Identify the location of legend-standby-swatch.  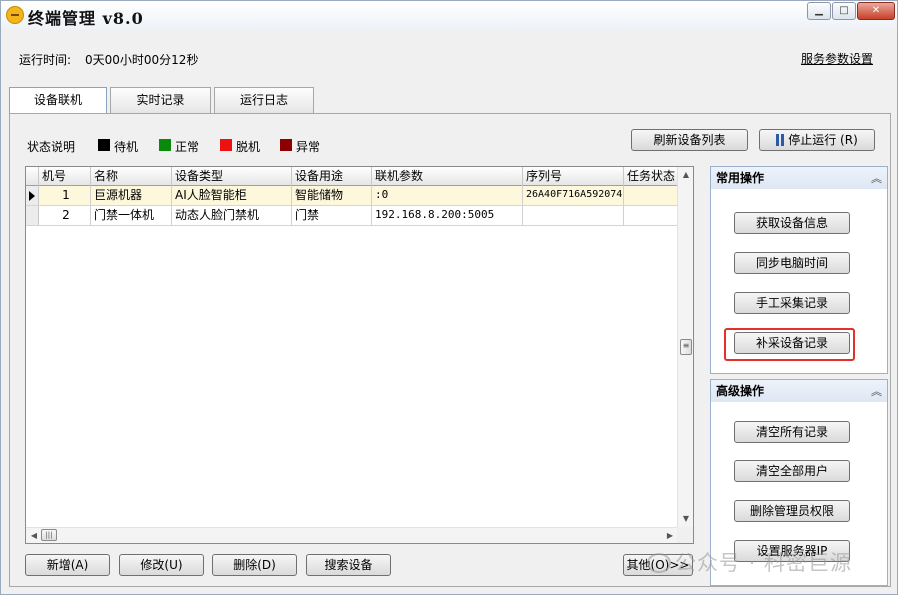
(104, 145).